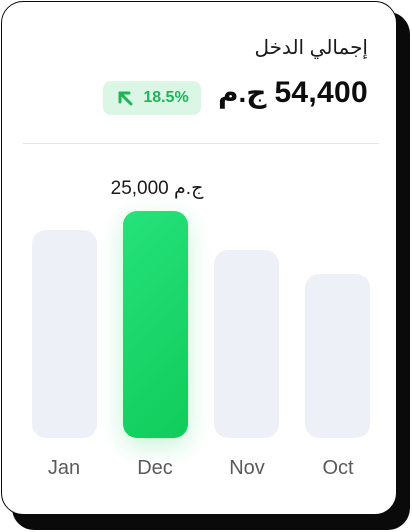 The height and width of the screenshot is (532, 412). Describe the element at coordinates (155, 468) in the screenshot. I see `month-label-dec: Dec` at that location.